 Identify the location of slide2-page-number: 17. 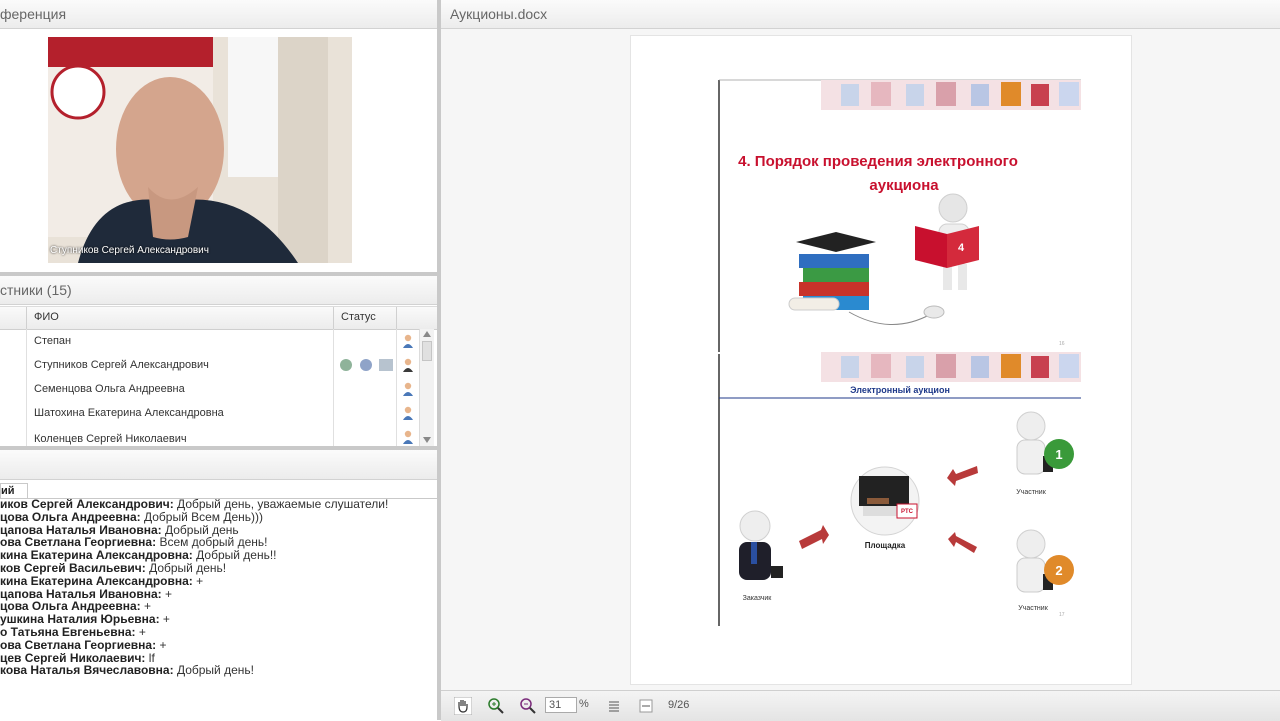
(1062, 615).